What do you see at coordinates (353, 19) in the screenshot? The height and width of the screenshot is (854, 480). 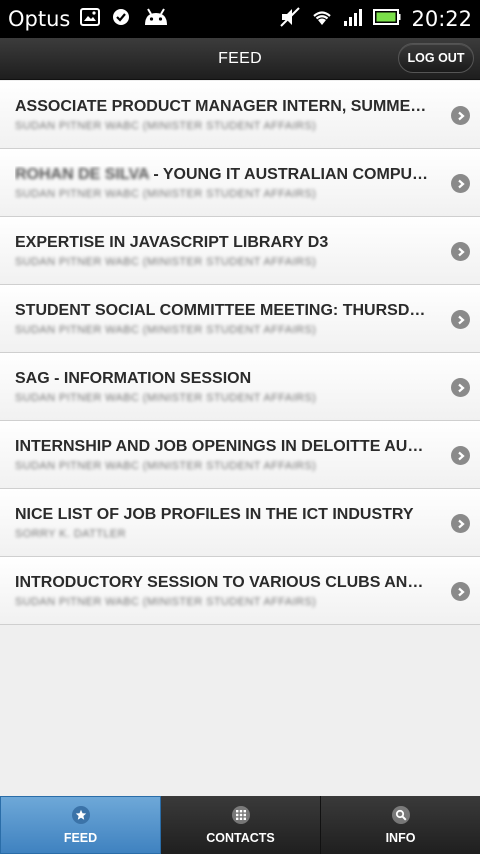 I see `signal-icon` at bounding box center [353, 19].